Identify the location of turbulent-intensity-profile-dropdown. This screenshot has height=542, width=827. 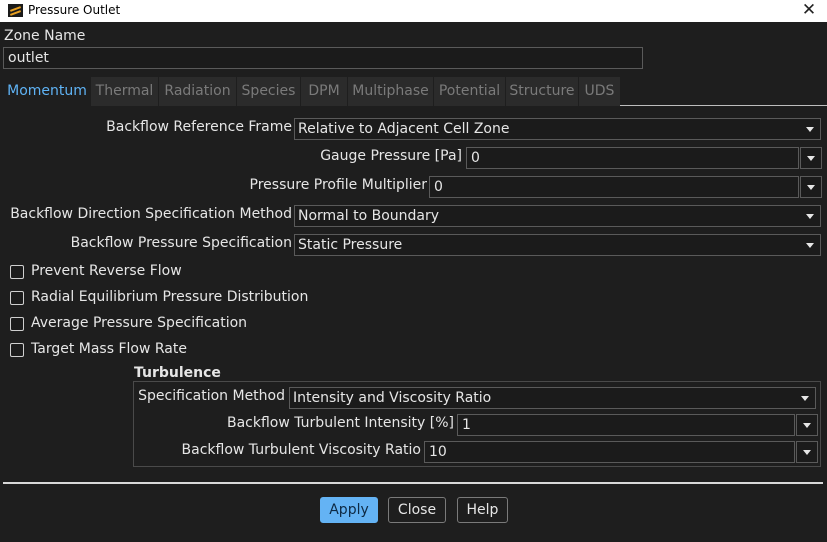
(807, 425).